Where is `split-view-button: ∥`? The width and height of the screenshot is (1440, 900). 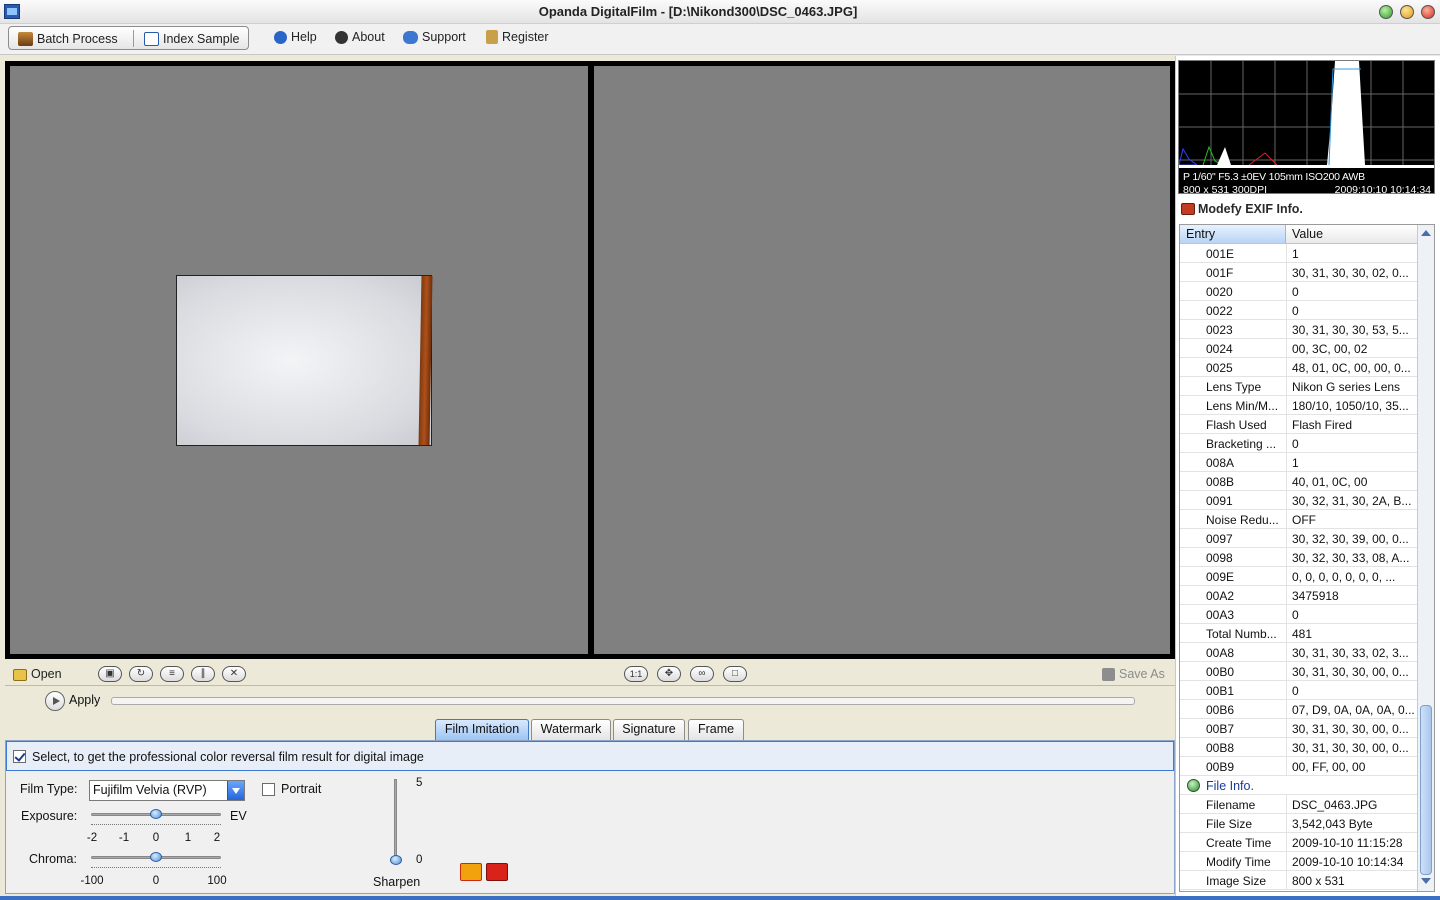 split-view-button: ∥ is located at coordinates (203, 674).